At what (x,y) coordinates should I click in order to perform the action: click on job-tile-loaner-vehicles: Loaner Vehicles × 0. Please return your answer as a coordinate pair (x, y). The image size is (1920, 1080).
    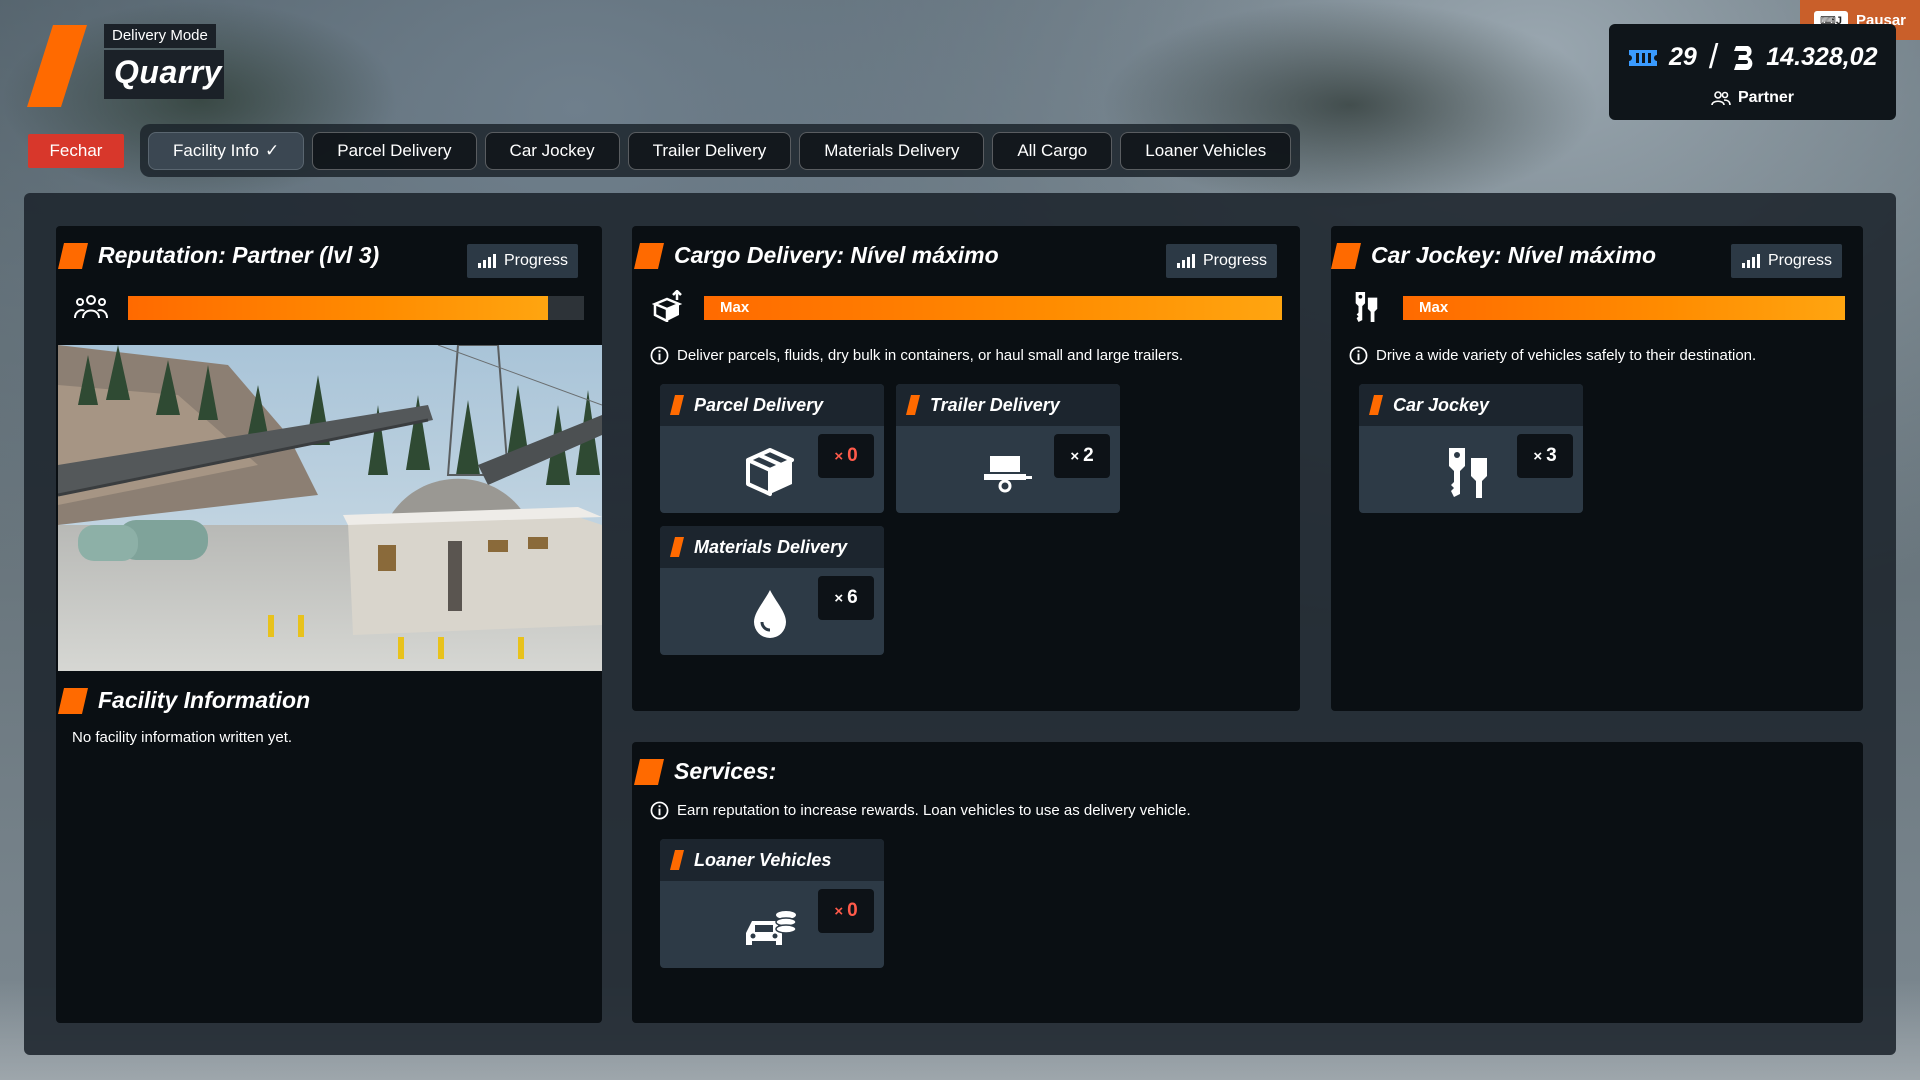
    Looking at the image, I should click on (772, 903).